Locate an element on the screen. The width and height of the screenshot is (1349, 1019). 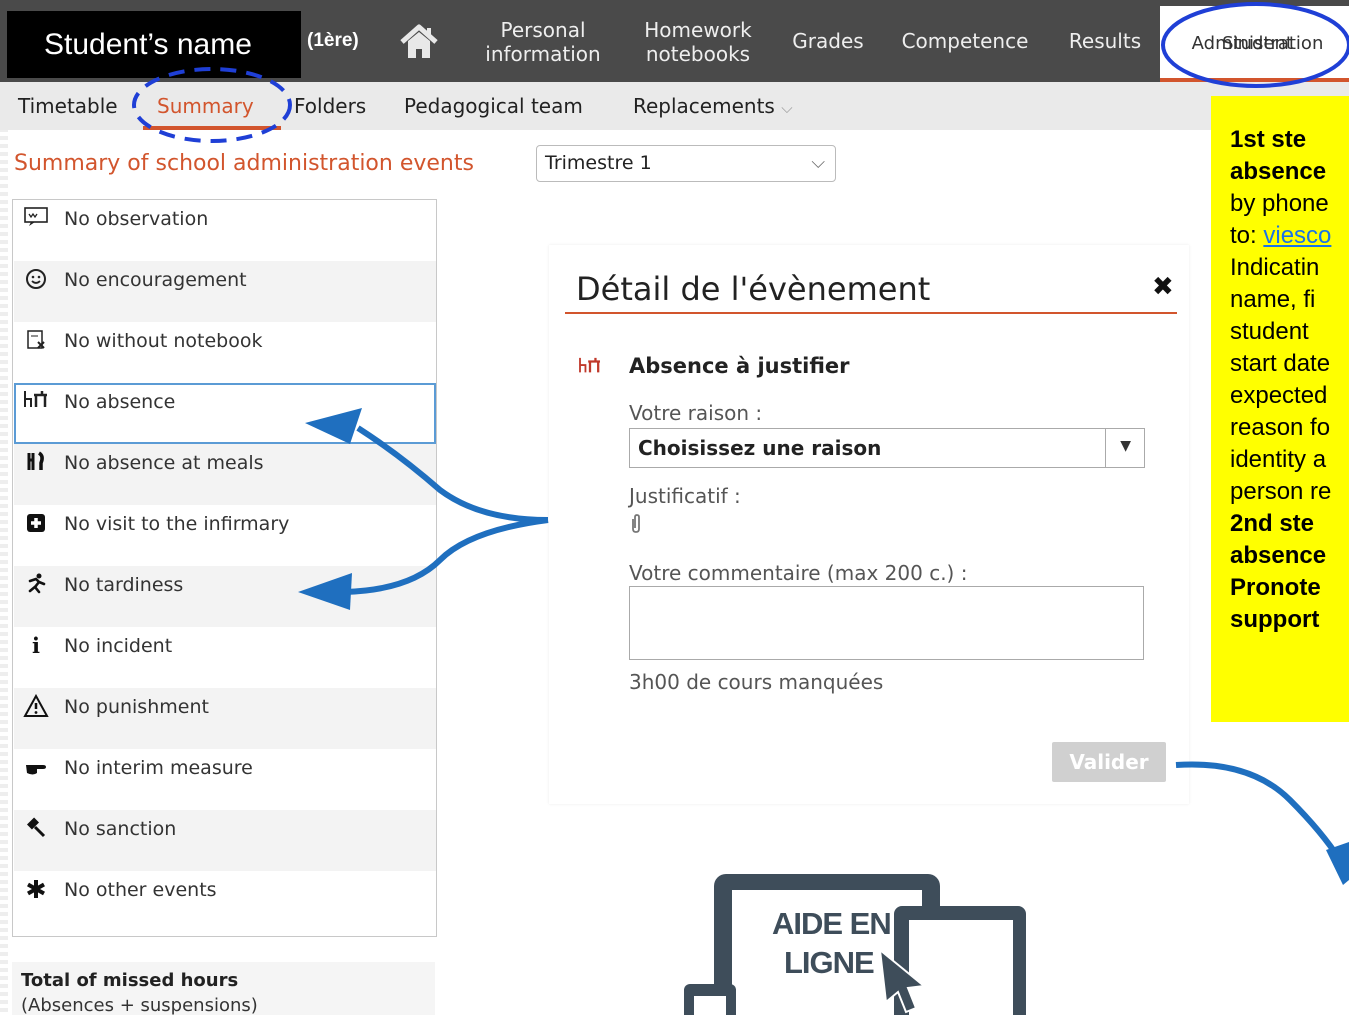
active-tab-underline is located at coordinates (212, 128).